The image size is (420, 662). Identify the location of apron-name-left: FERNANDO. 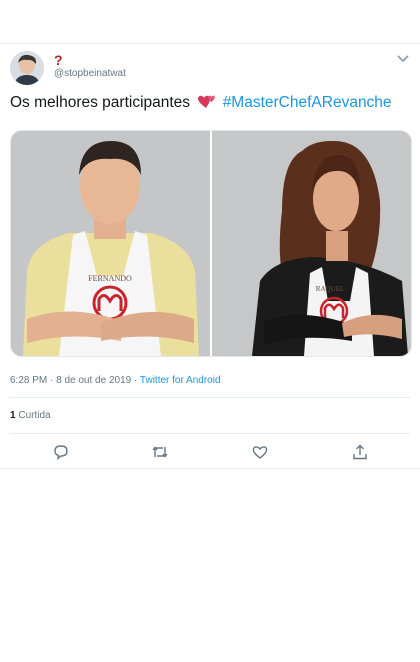
(110, 278).